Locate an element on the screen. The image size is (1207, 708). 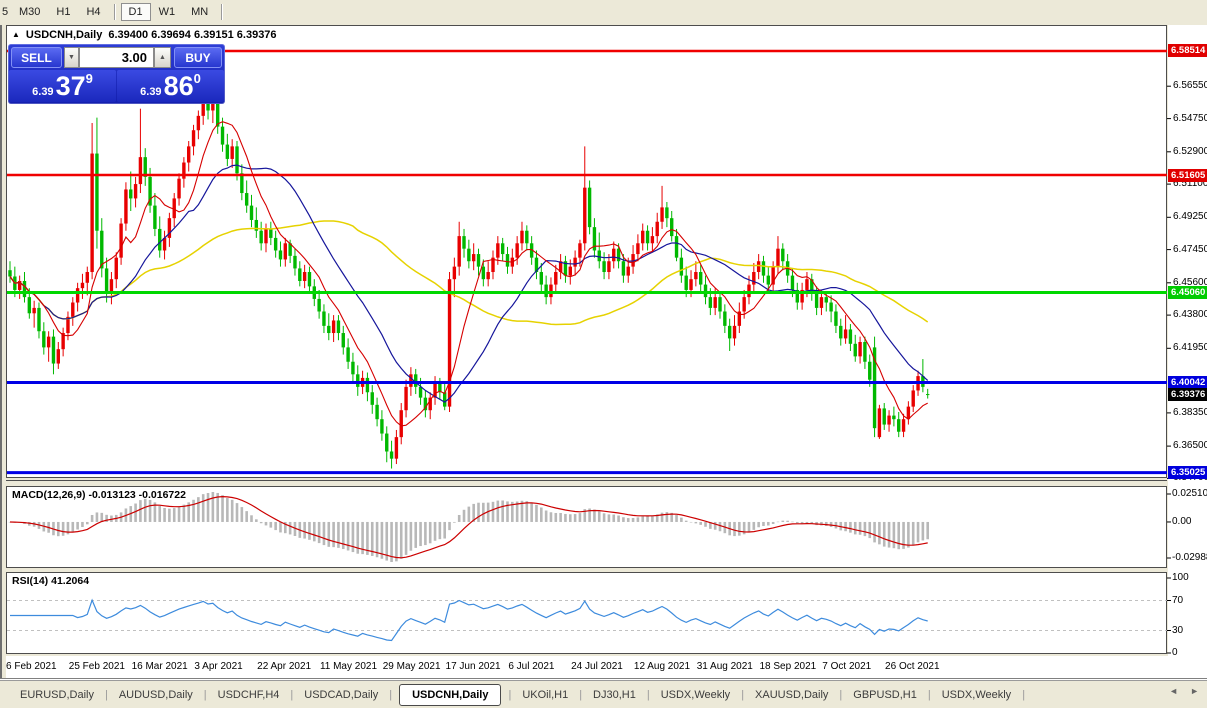
tab-scroll-left-icon: ◄ is located at coordinates (1173, 691).